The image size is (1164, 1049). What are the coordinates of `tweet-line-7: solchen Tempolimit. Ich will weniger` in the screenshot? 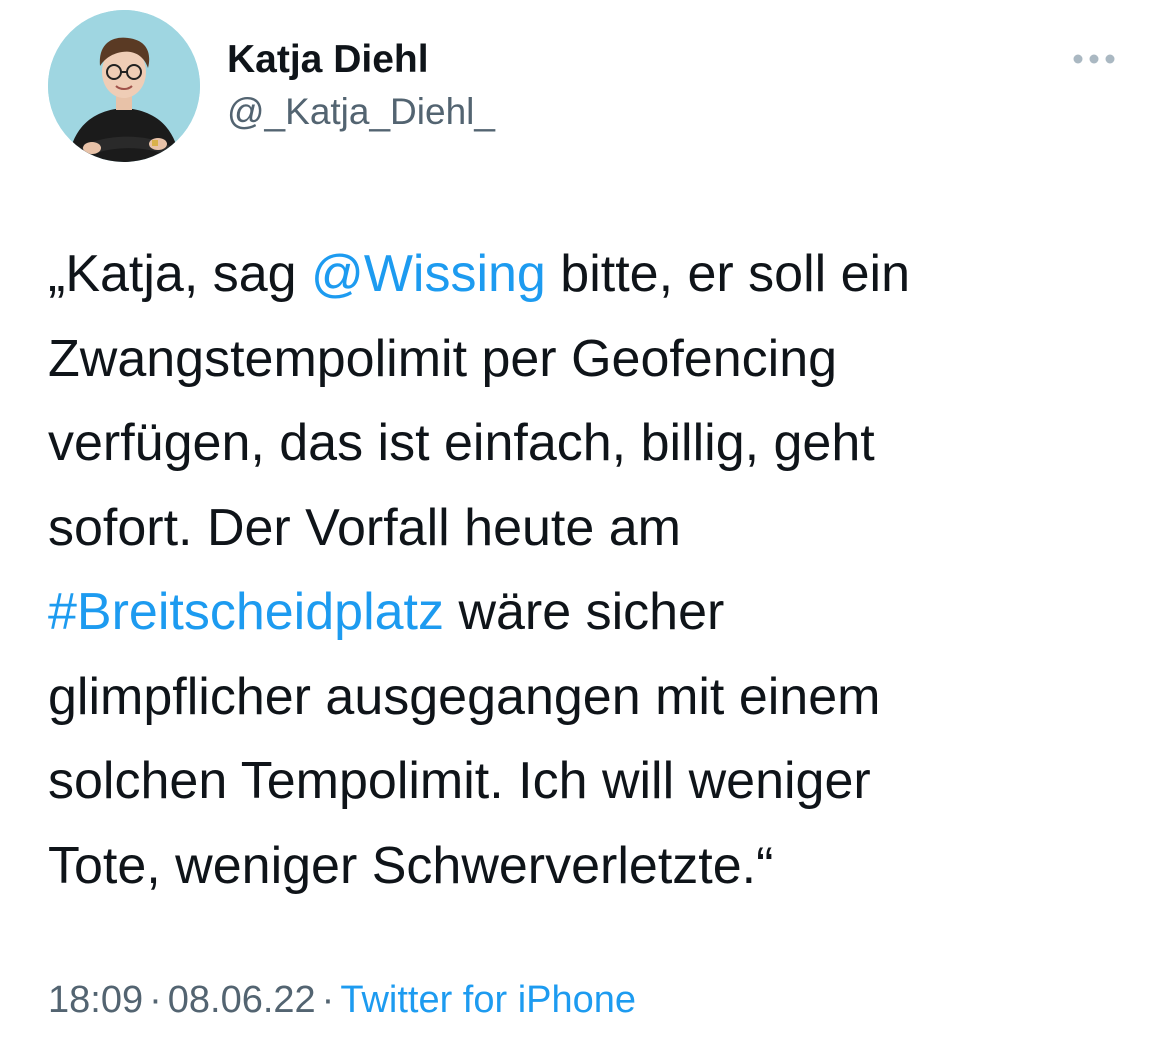 It's located at (459, 781).